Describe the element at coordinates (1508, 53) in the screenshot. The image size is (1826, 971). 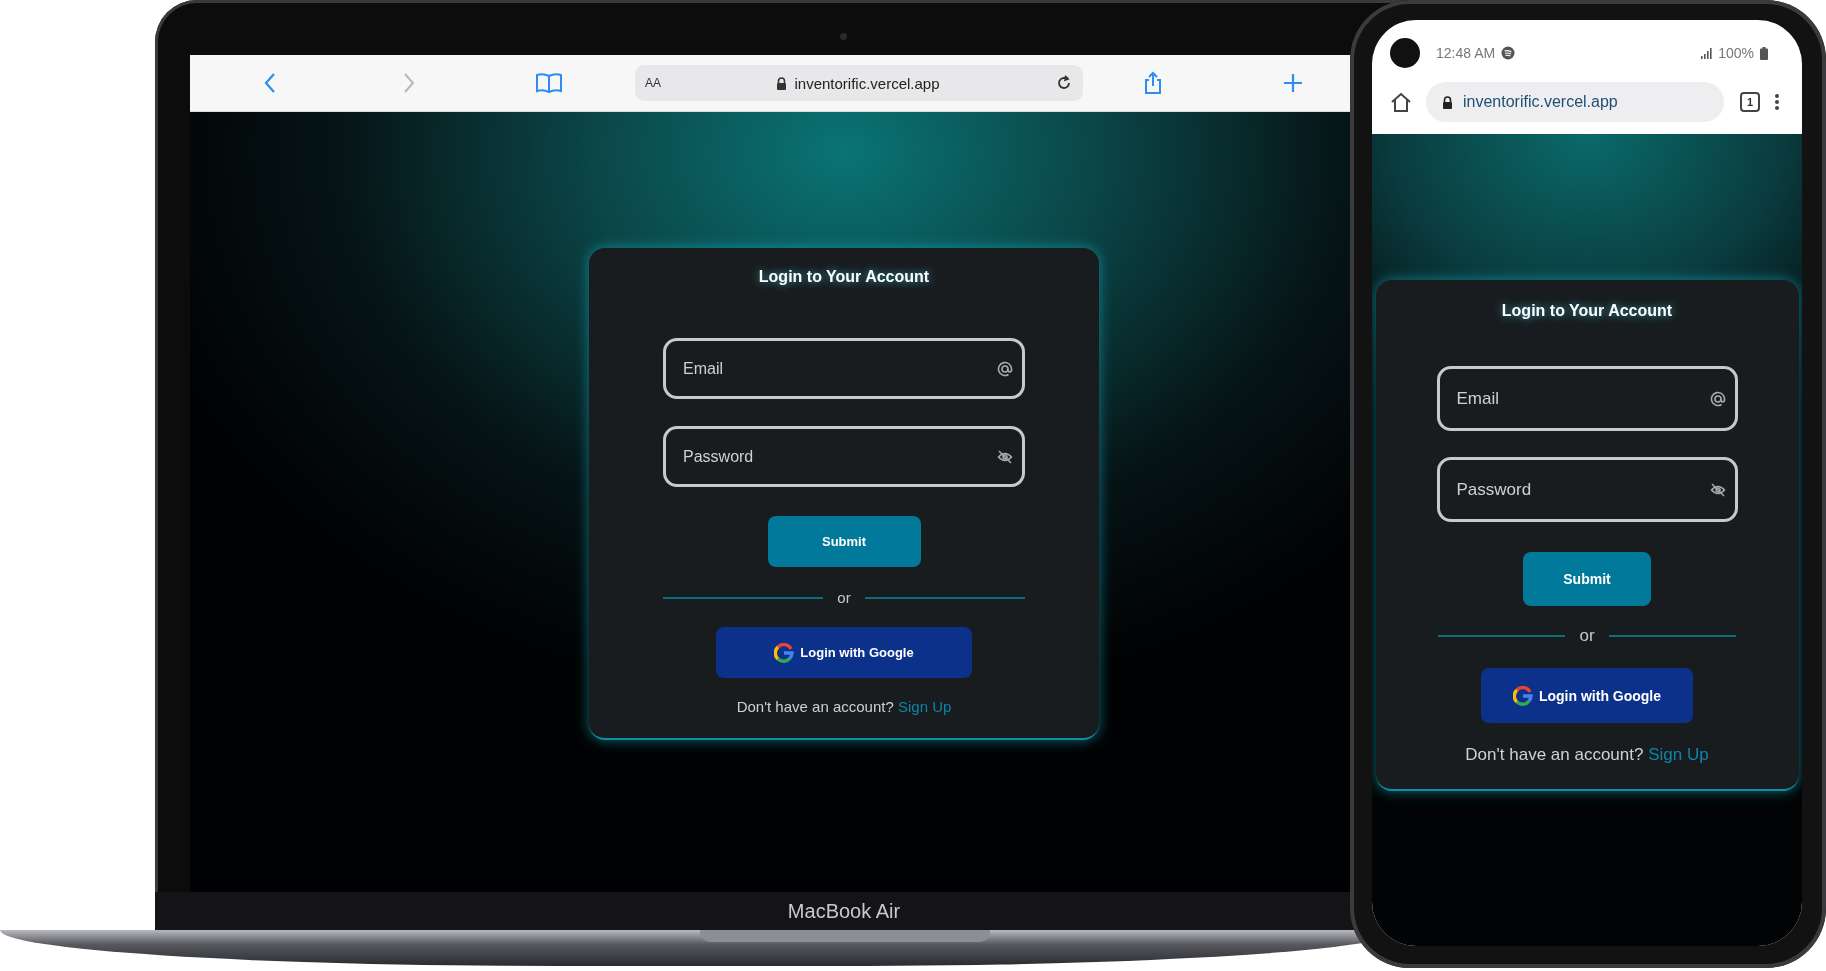
I see `notification-icon` at that location.